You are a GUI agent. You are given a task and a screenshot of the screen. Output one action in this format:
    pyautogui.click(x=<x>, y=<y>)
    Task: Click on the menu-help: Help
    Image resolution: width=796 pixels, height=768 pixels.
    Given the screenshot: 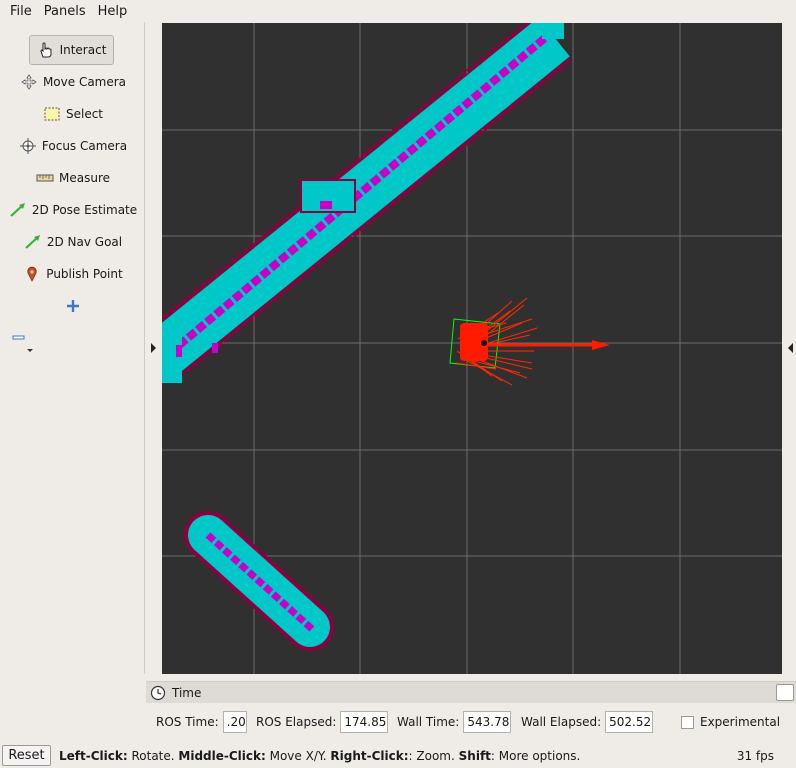 What is the action you would take?
    pyautogui.click(x=113, y=11)
    